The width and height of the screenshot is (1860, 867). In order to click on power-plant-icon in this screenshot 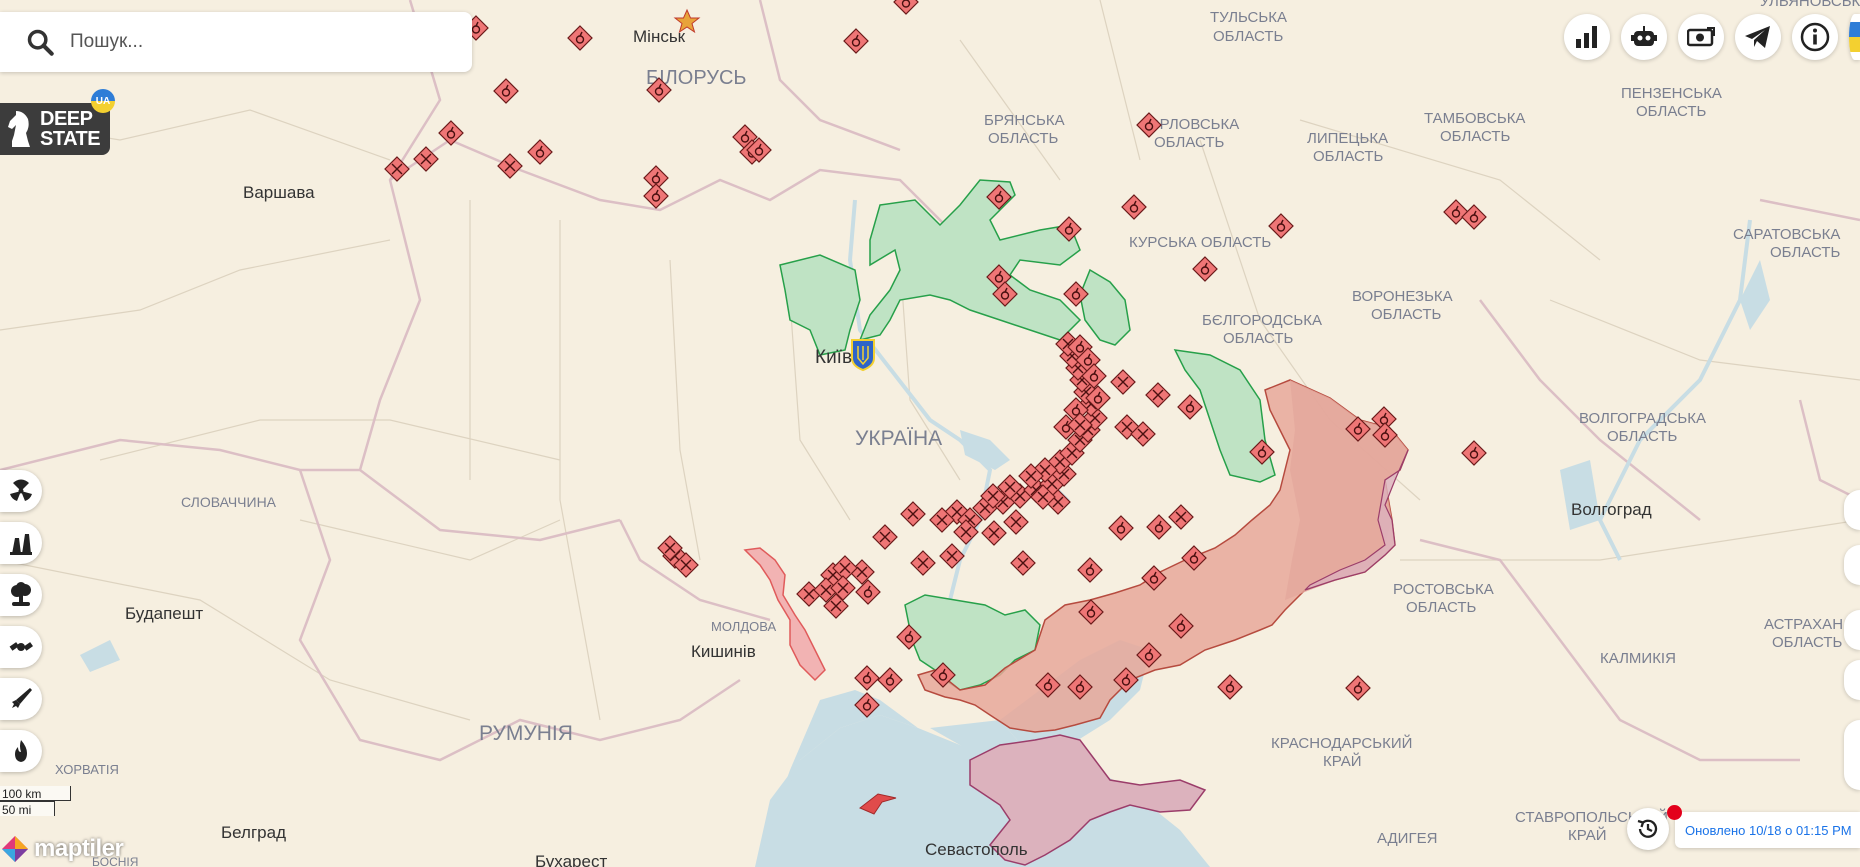, I will do `click(21, 544)`.